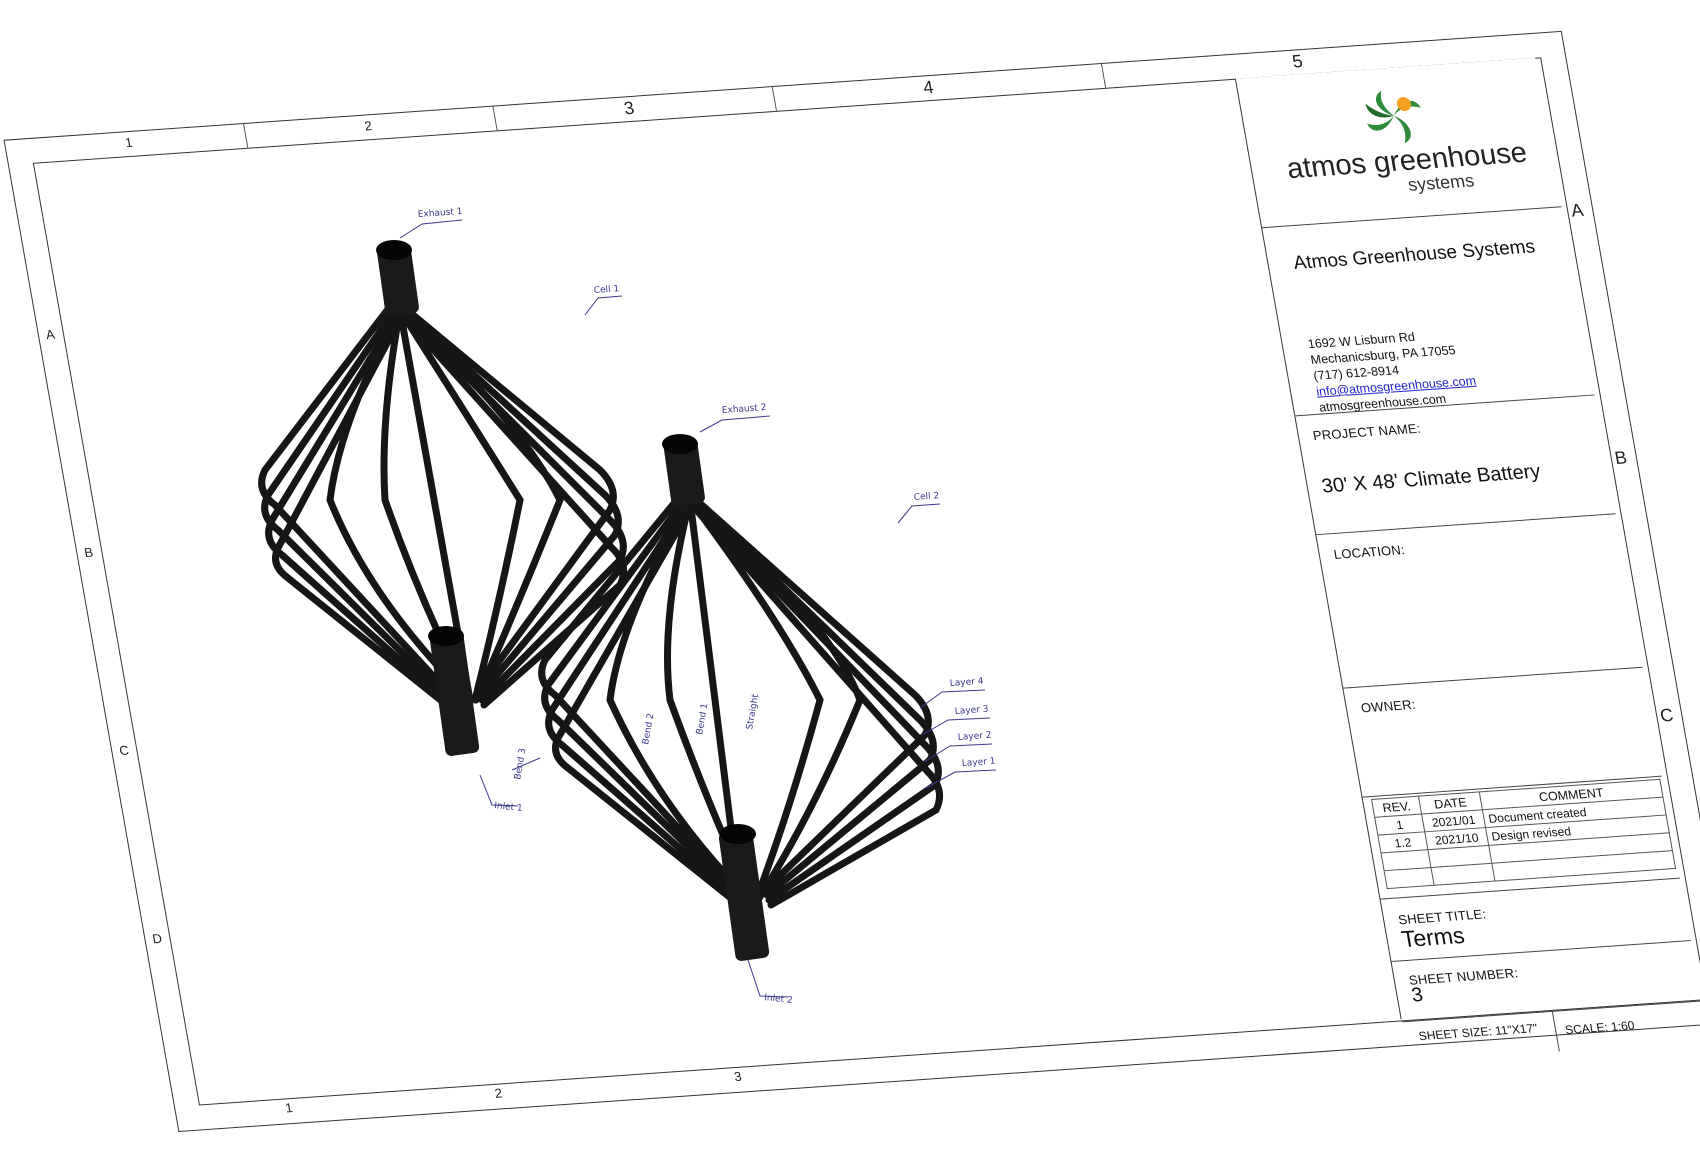 Image resolution: width=1700 pixels, height=1150 pixels. What do you see at coordinates (975, 737) in the screenshot?
I see `callout-layer-2: Layer 2` at bounding box center [975, 737].